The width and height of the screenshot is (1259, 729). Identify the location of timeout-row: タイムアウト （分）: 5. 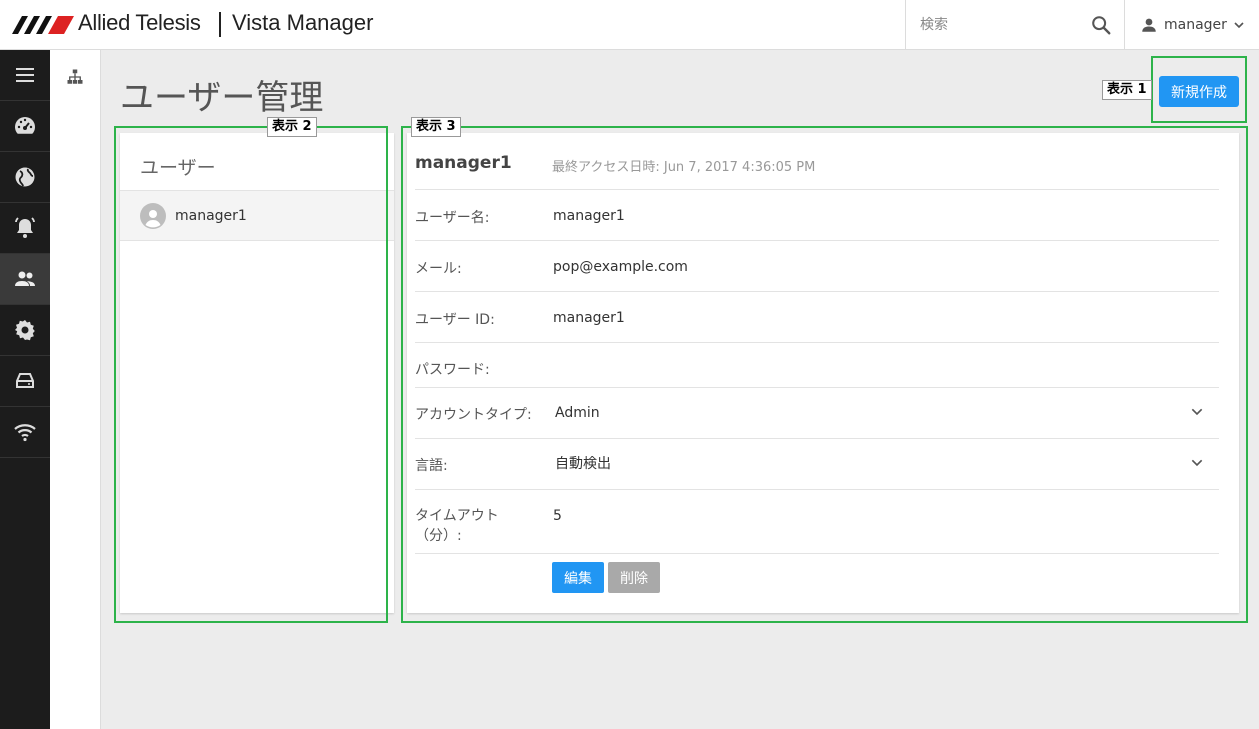
(817, 522).